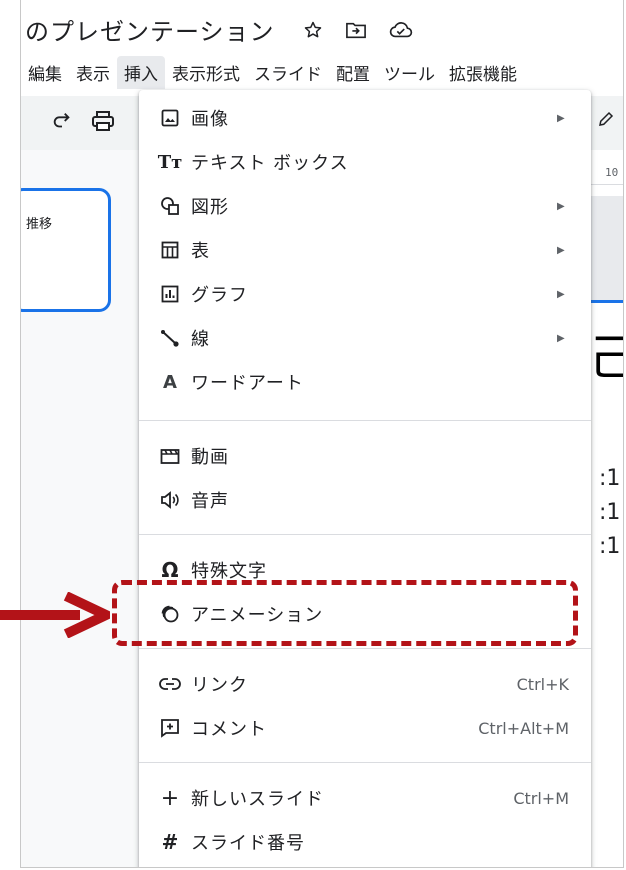 The image size is (626, 870). Describe the element at coordinates (365, 798) in the screenshot. I see `menu-item-new-slide: + 新しいスライド Ctrl+M` at that location.